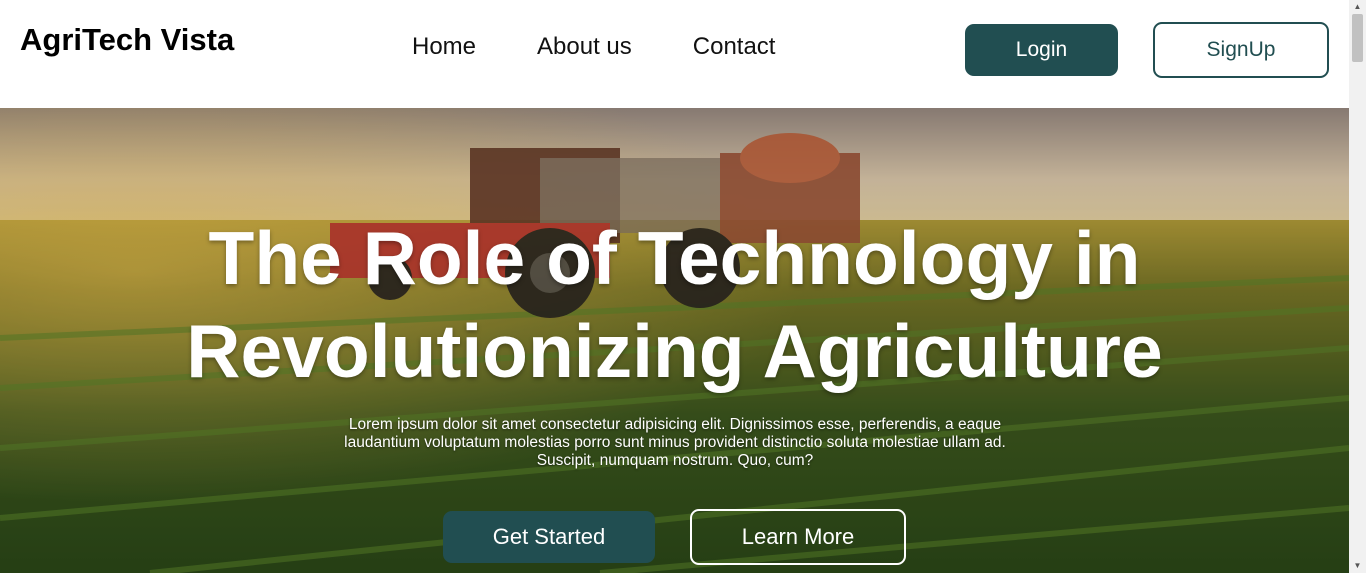 The height and width of the screenshot is (573, 1366). Describe the element at coordinates (1357, 566) in the screenshot. I see `arrow-down-icon: ▼` at that location.